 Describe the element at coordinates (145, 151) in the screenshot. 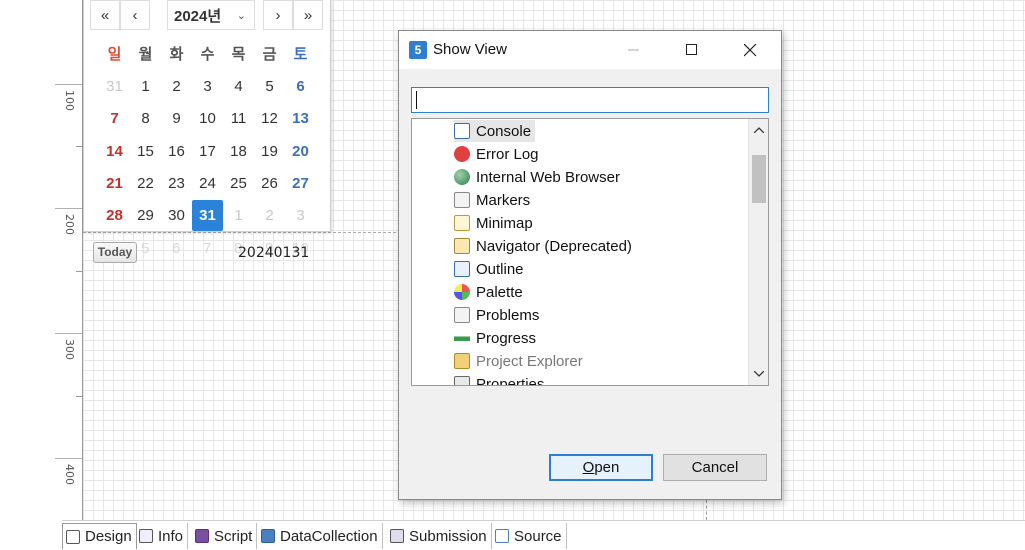

I see `calendar-day: 15` at that location.